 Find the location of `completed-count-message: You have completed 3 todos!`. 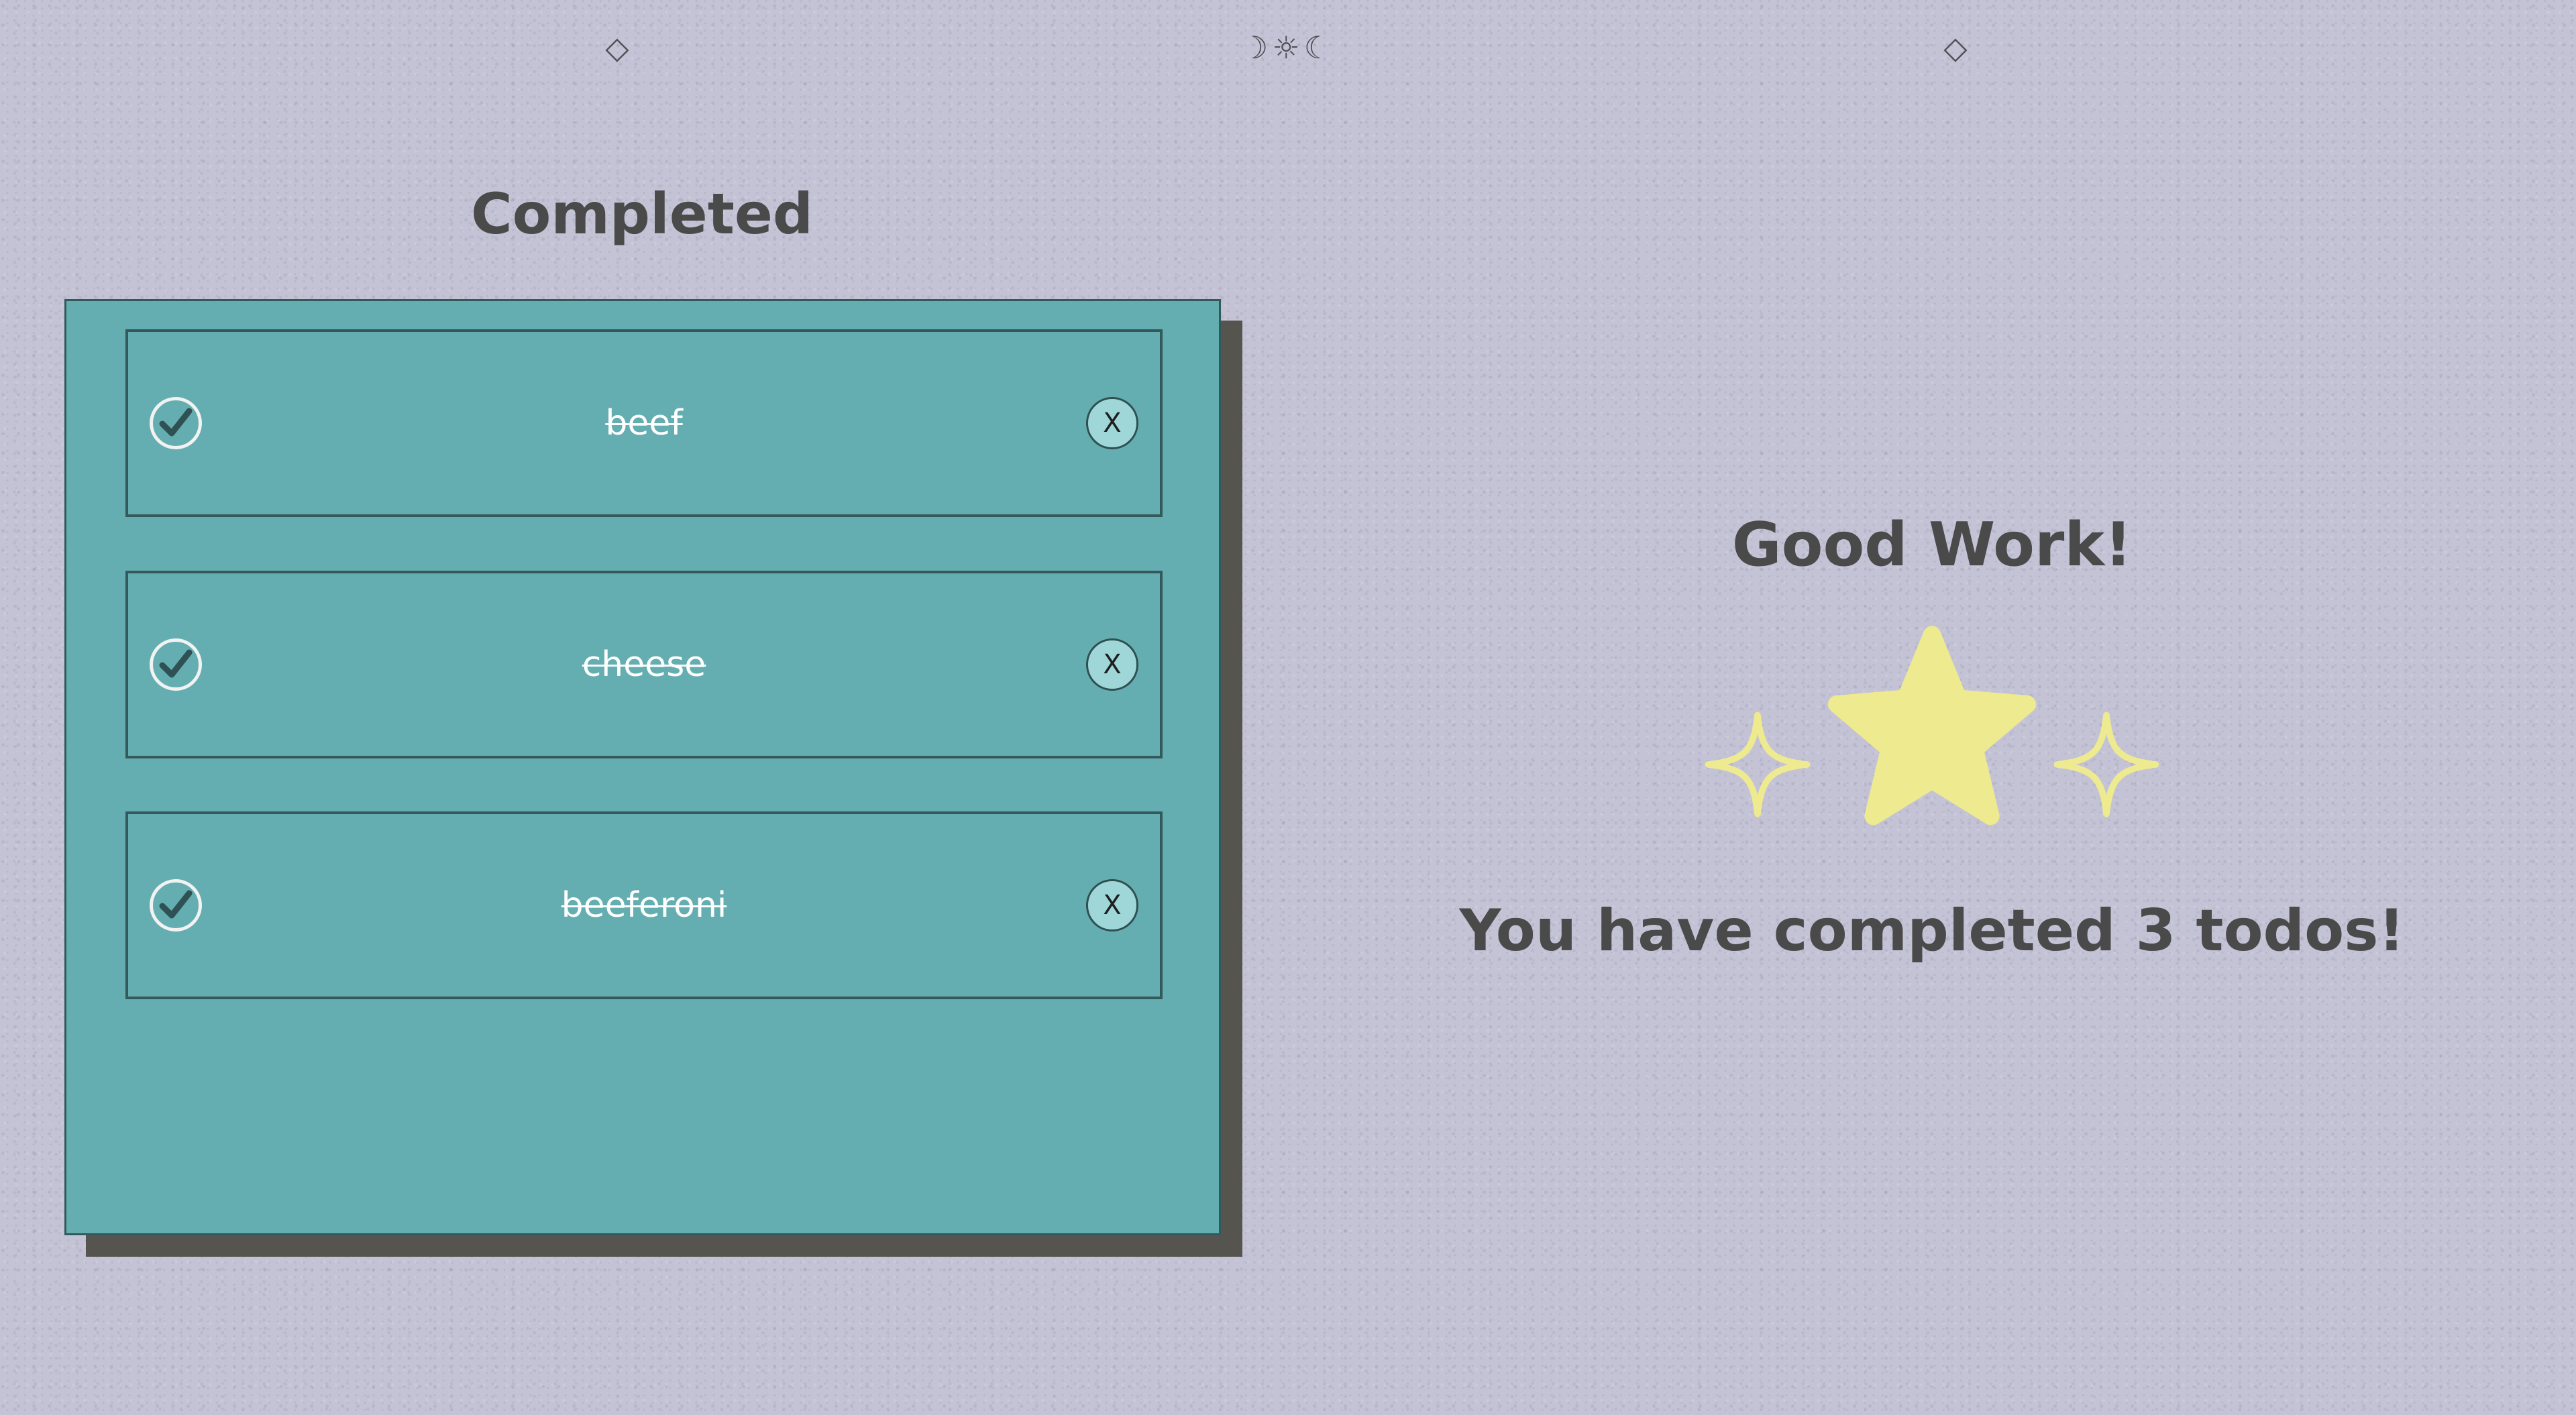

completed-count-message: You have completed 3 todos! is located at coordinates (1932, 930).